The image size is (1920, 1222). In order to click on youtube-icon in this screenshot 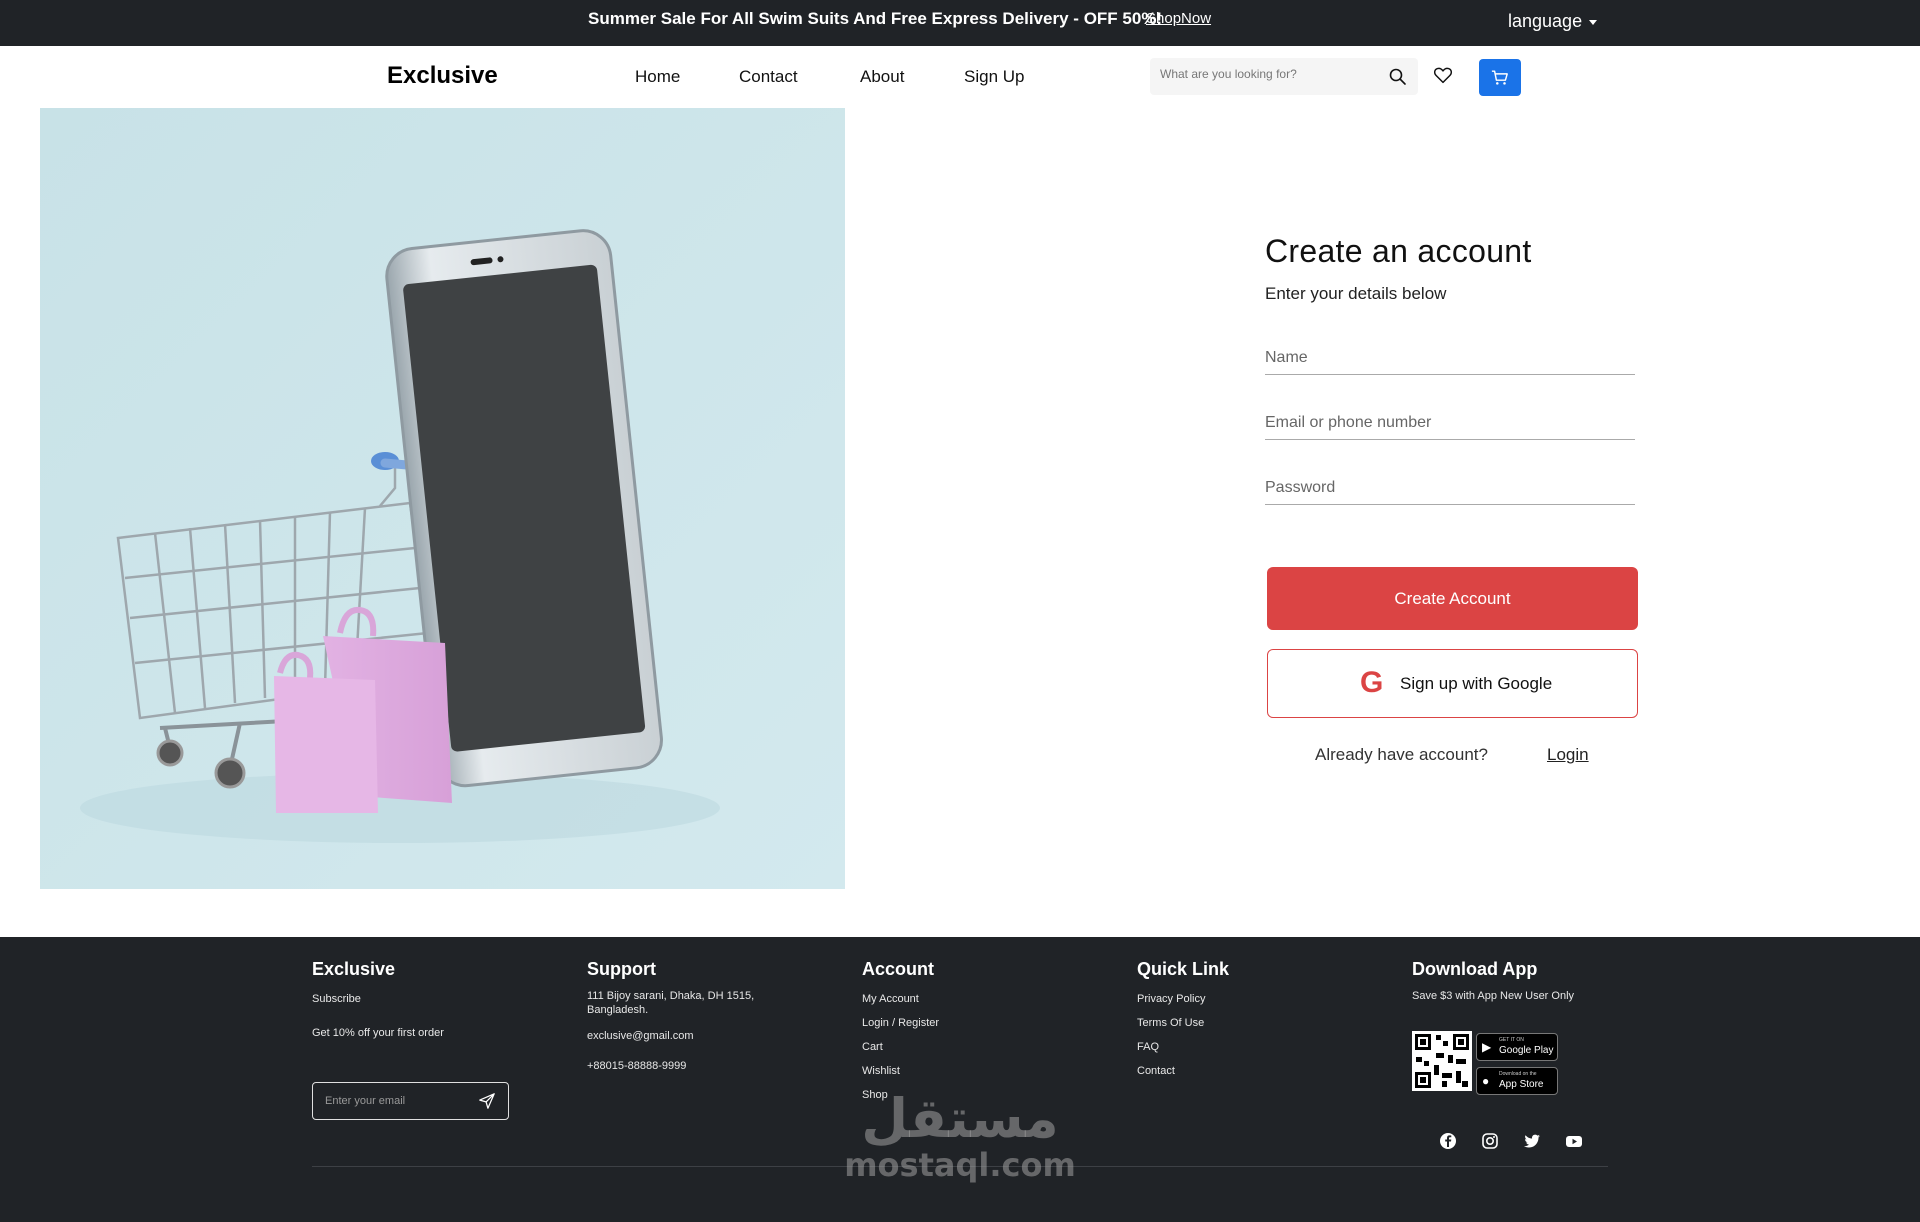, I will do `click(1574, 1141)`.